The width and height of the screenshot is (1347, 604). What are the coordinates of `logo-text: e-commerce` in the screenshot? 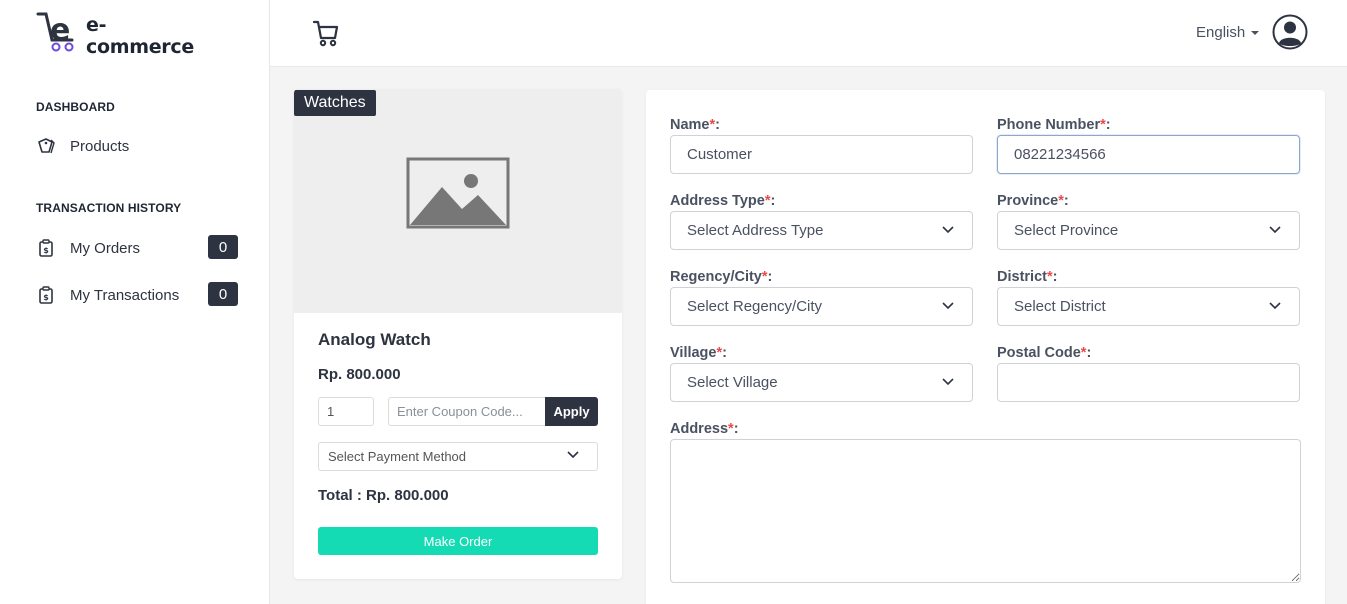 It's located at (140, 36).